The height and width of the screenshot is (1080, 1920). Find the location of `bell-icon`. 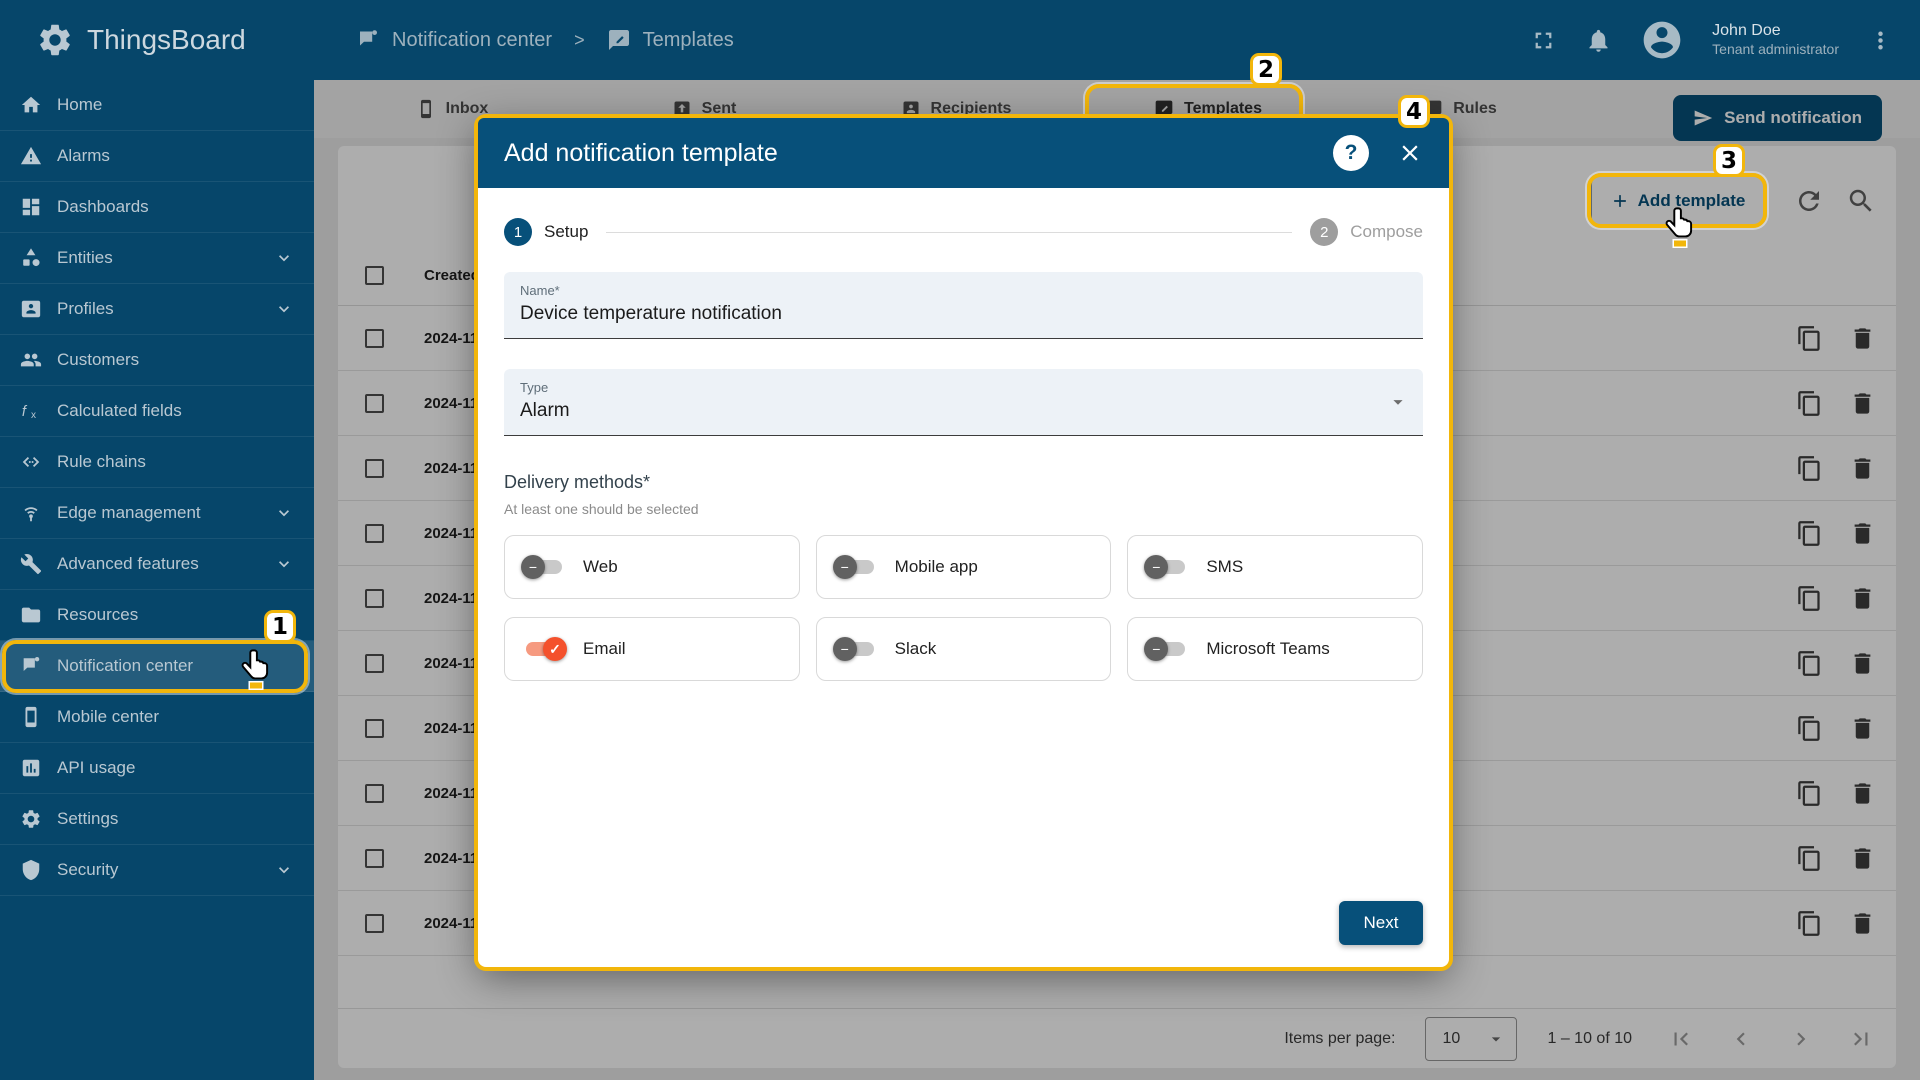

bell-icon is located at coordinates (1598, 40).